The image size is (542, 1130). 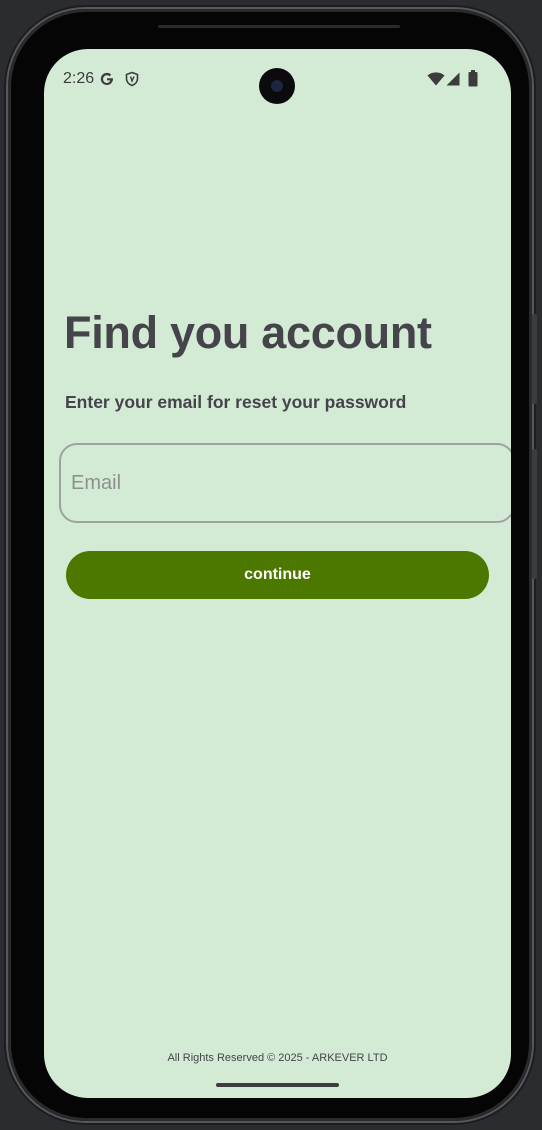 I want to click on continue-button: continue, so click(x=277, y=575).